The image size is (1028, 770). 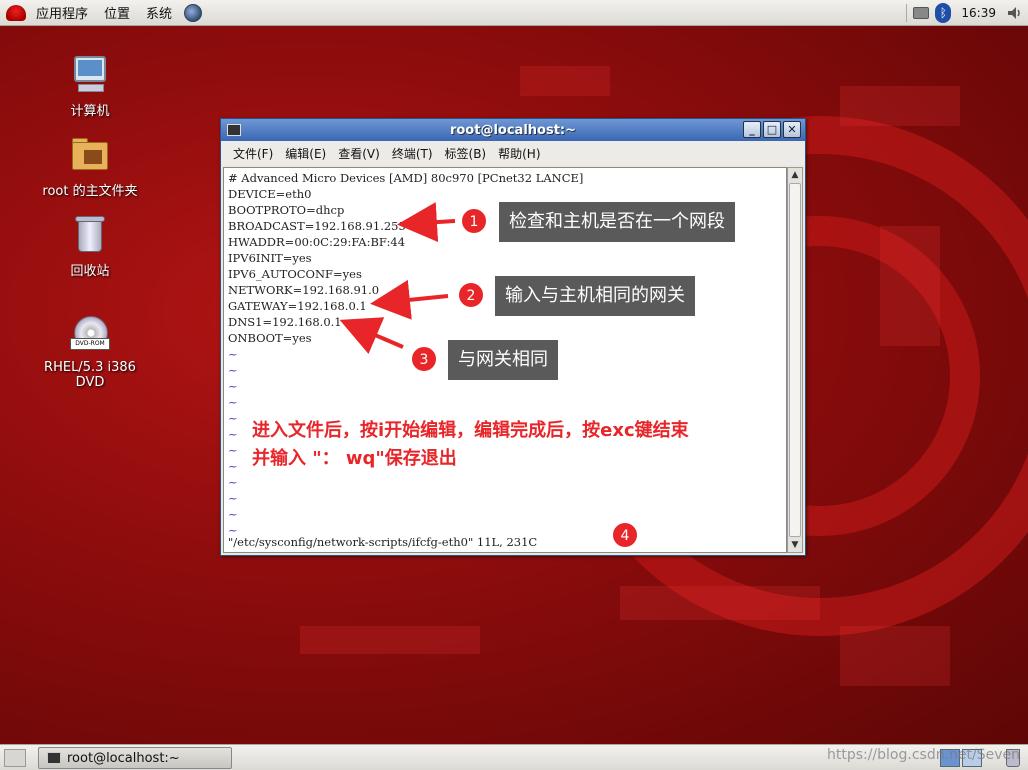 What do you see at coordinates (253, 153) in the screenshot?
I see `menu-file: 文件(F)` at bounding box center [253, 153].